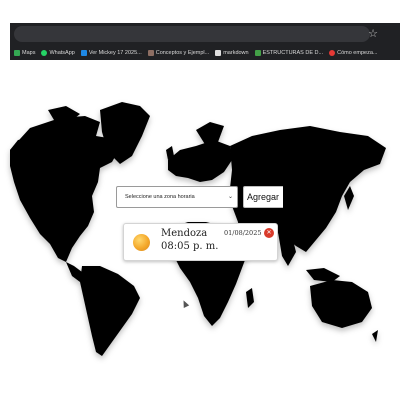  Describe the element at coordinates (83, 52) in the screenshot. I see `video-icon` at that location.